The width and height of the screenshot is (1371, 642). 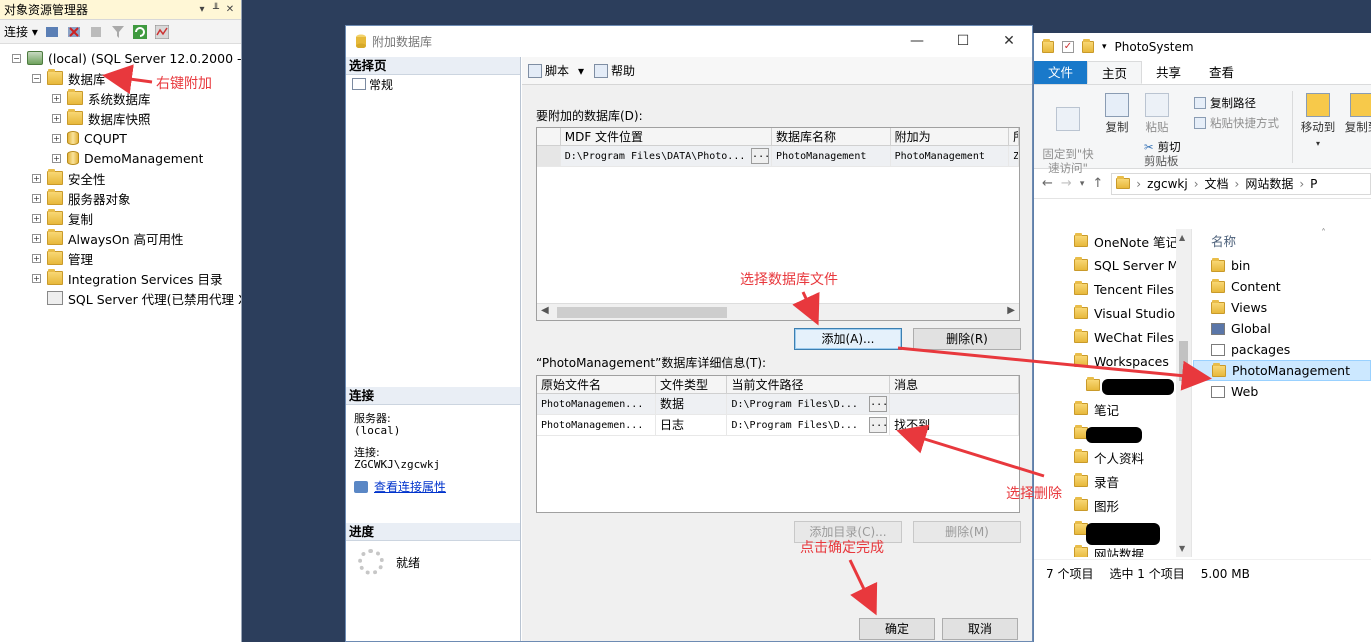 What do you see at coordinates (1054, 368) in the screenshot?
I see `arrow-to-photomanagement` at bounding box center [1054, 368].